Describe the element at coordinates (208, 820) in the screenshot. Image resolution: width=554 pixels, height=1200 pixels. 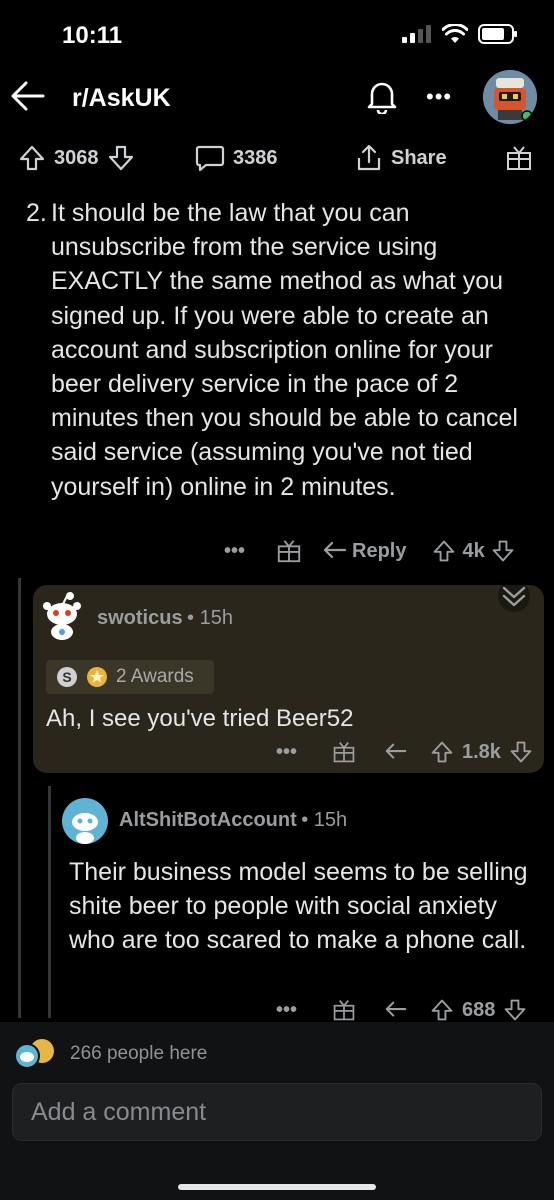
I see `comment-author: AltShitBotAccount` at that location.